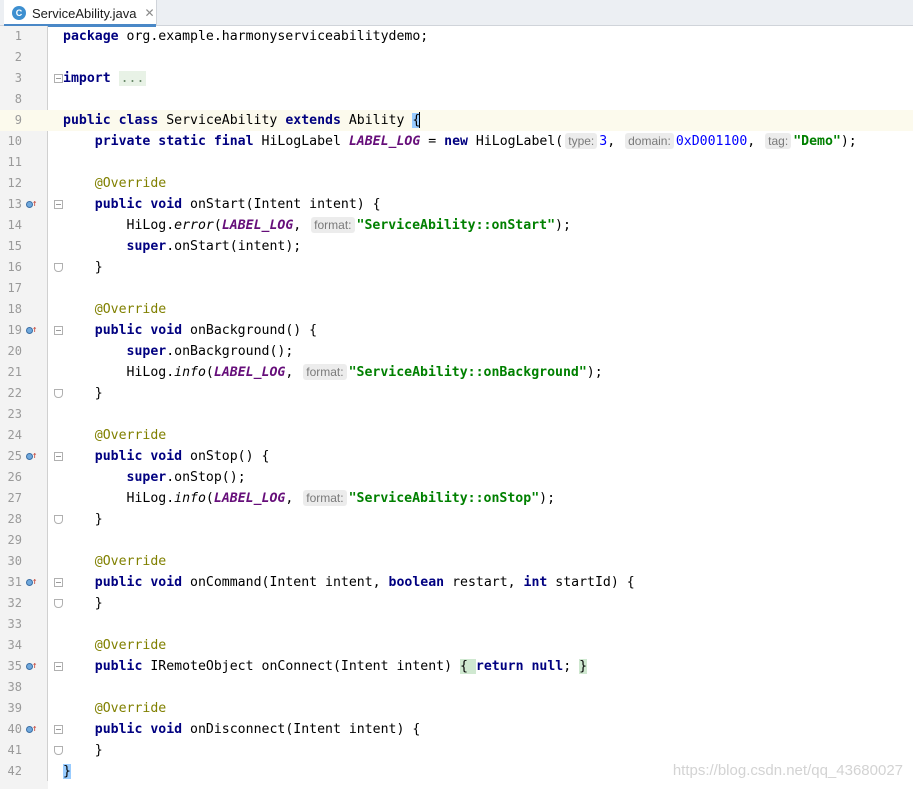  What do you see at coordinates (301, 141) in the screenshot?
I see `code-token: HiLogLabel` at bounding box center [301, 141].